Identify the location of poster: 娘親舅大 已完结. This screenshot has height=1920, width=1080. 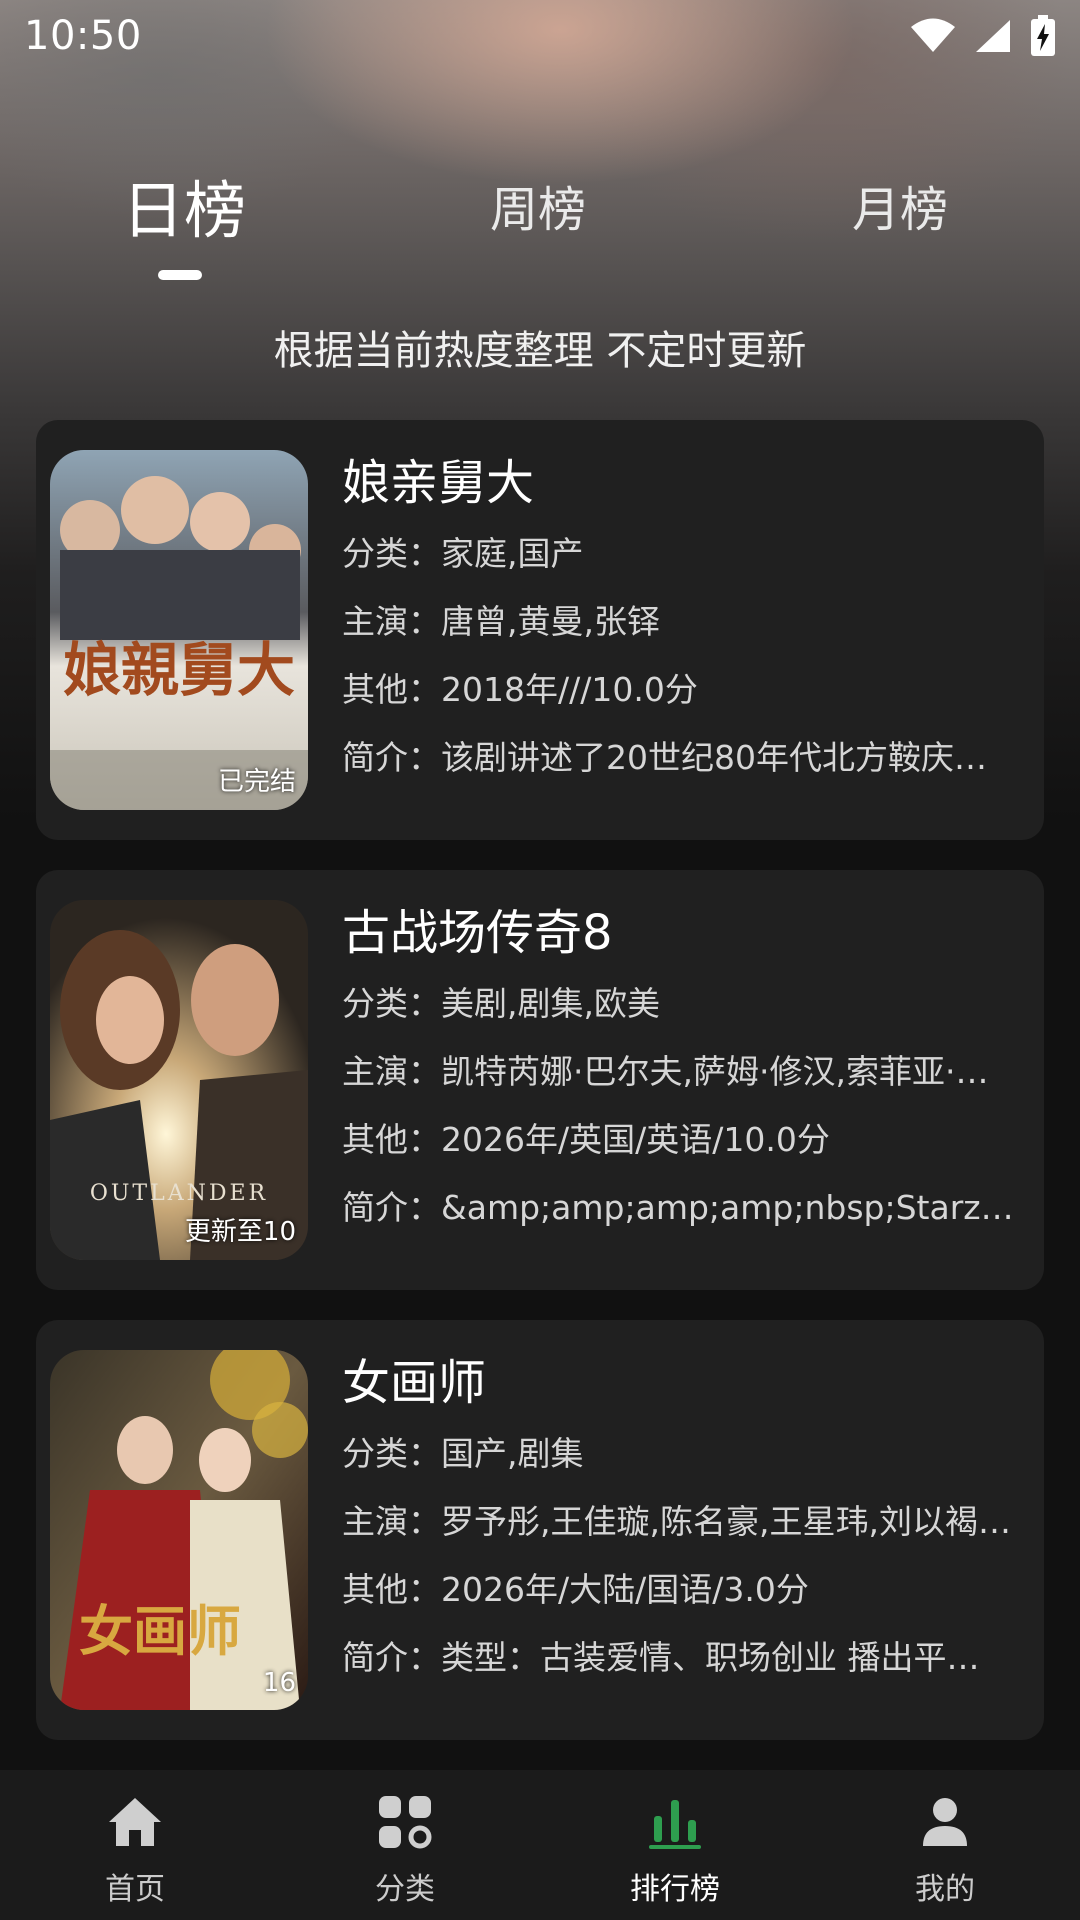
(179, 630).